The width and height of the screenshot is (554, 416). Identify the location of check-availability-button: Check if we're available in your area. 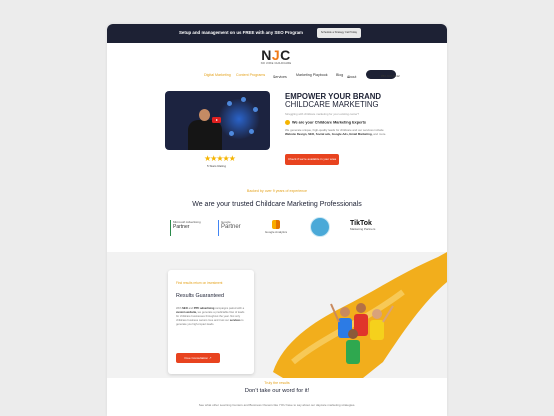
(312, 159).